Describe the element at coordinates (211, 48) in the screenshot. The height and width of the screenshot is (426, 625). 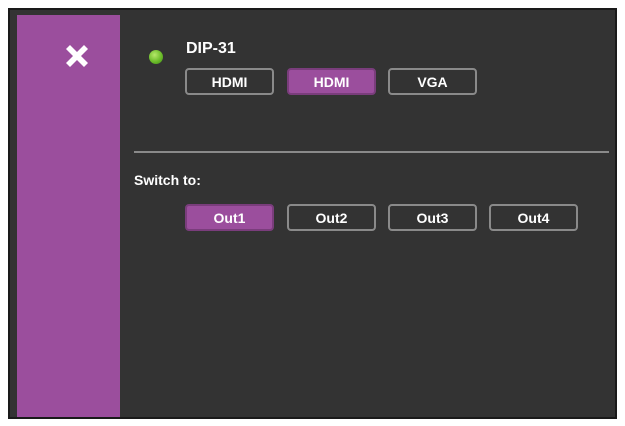
I see `device-name: DIP-31` at that location.